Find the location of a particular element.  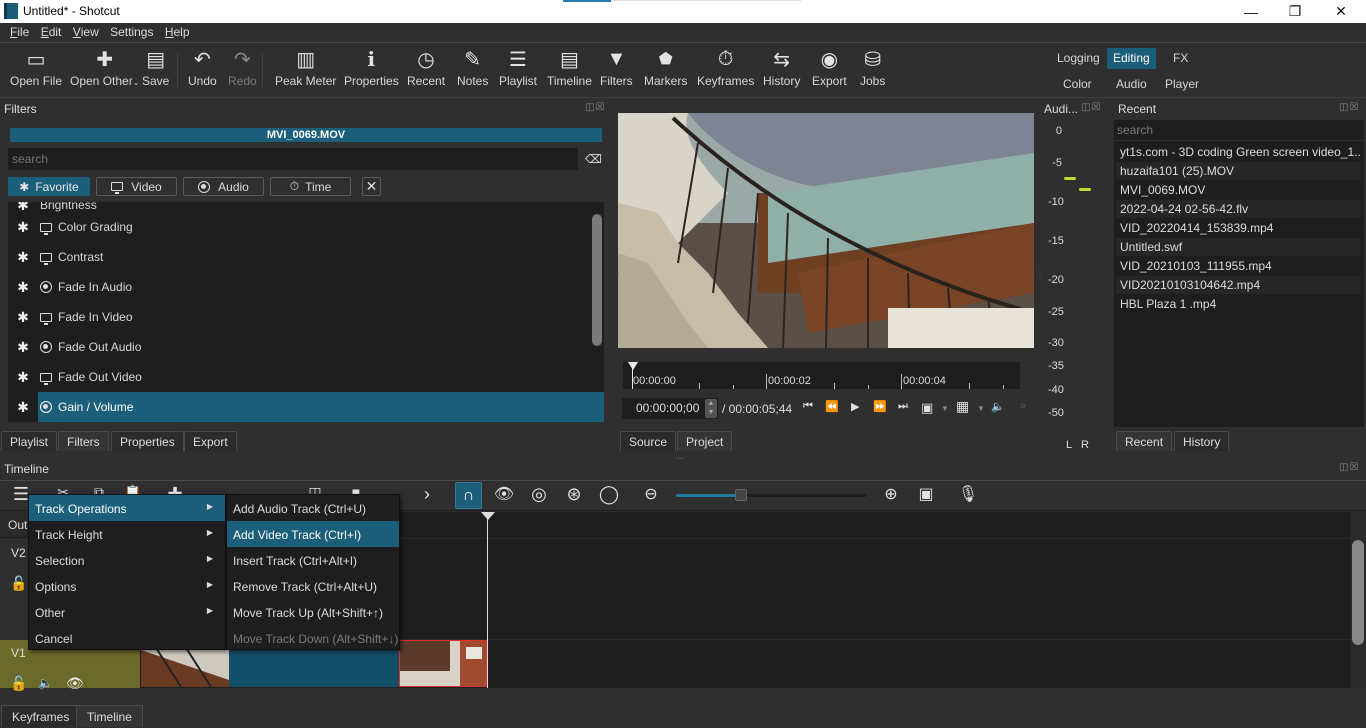

layout-fx-button: FX is located at coordinates (1180, 58).